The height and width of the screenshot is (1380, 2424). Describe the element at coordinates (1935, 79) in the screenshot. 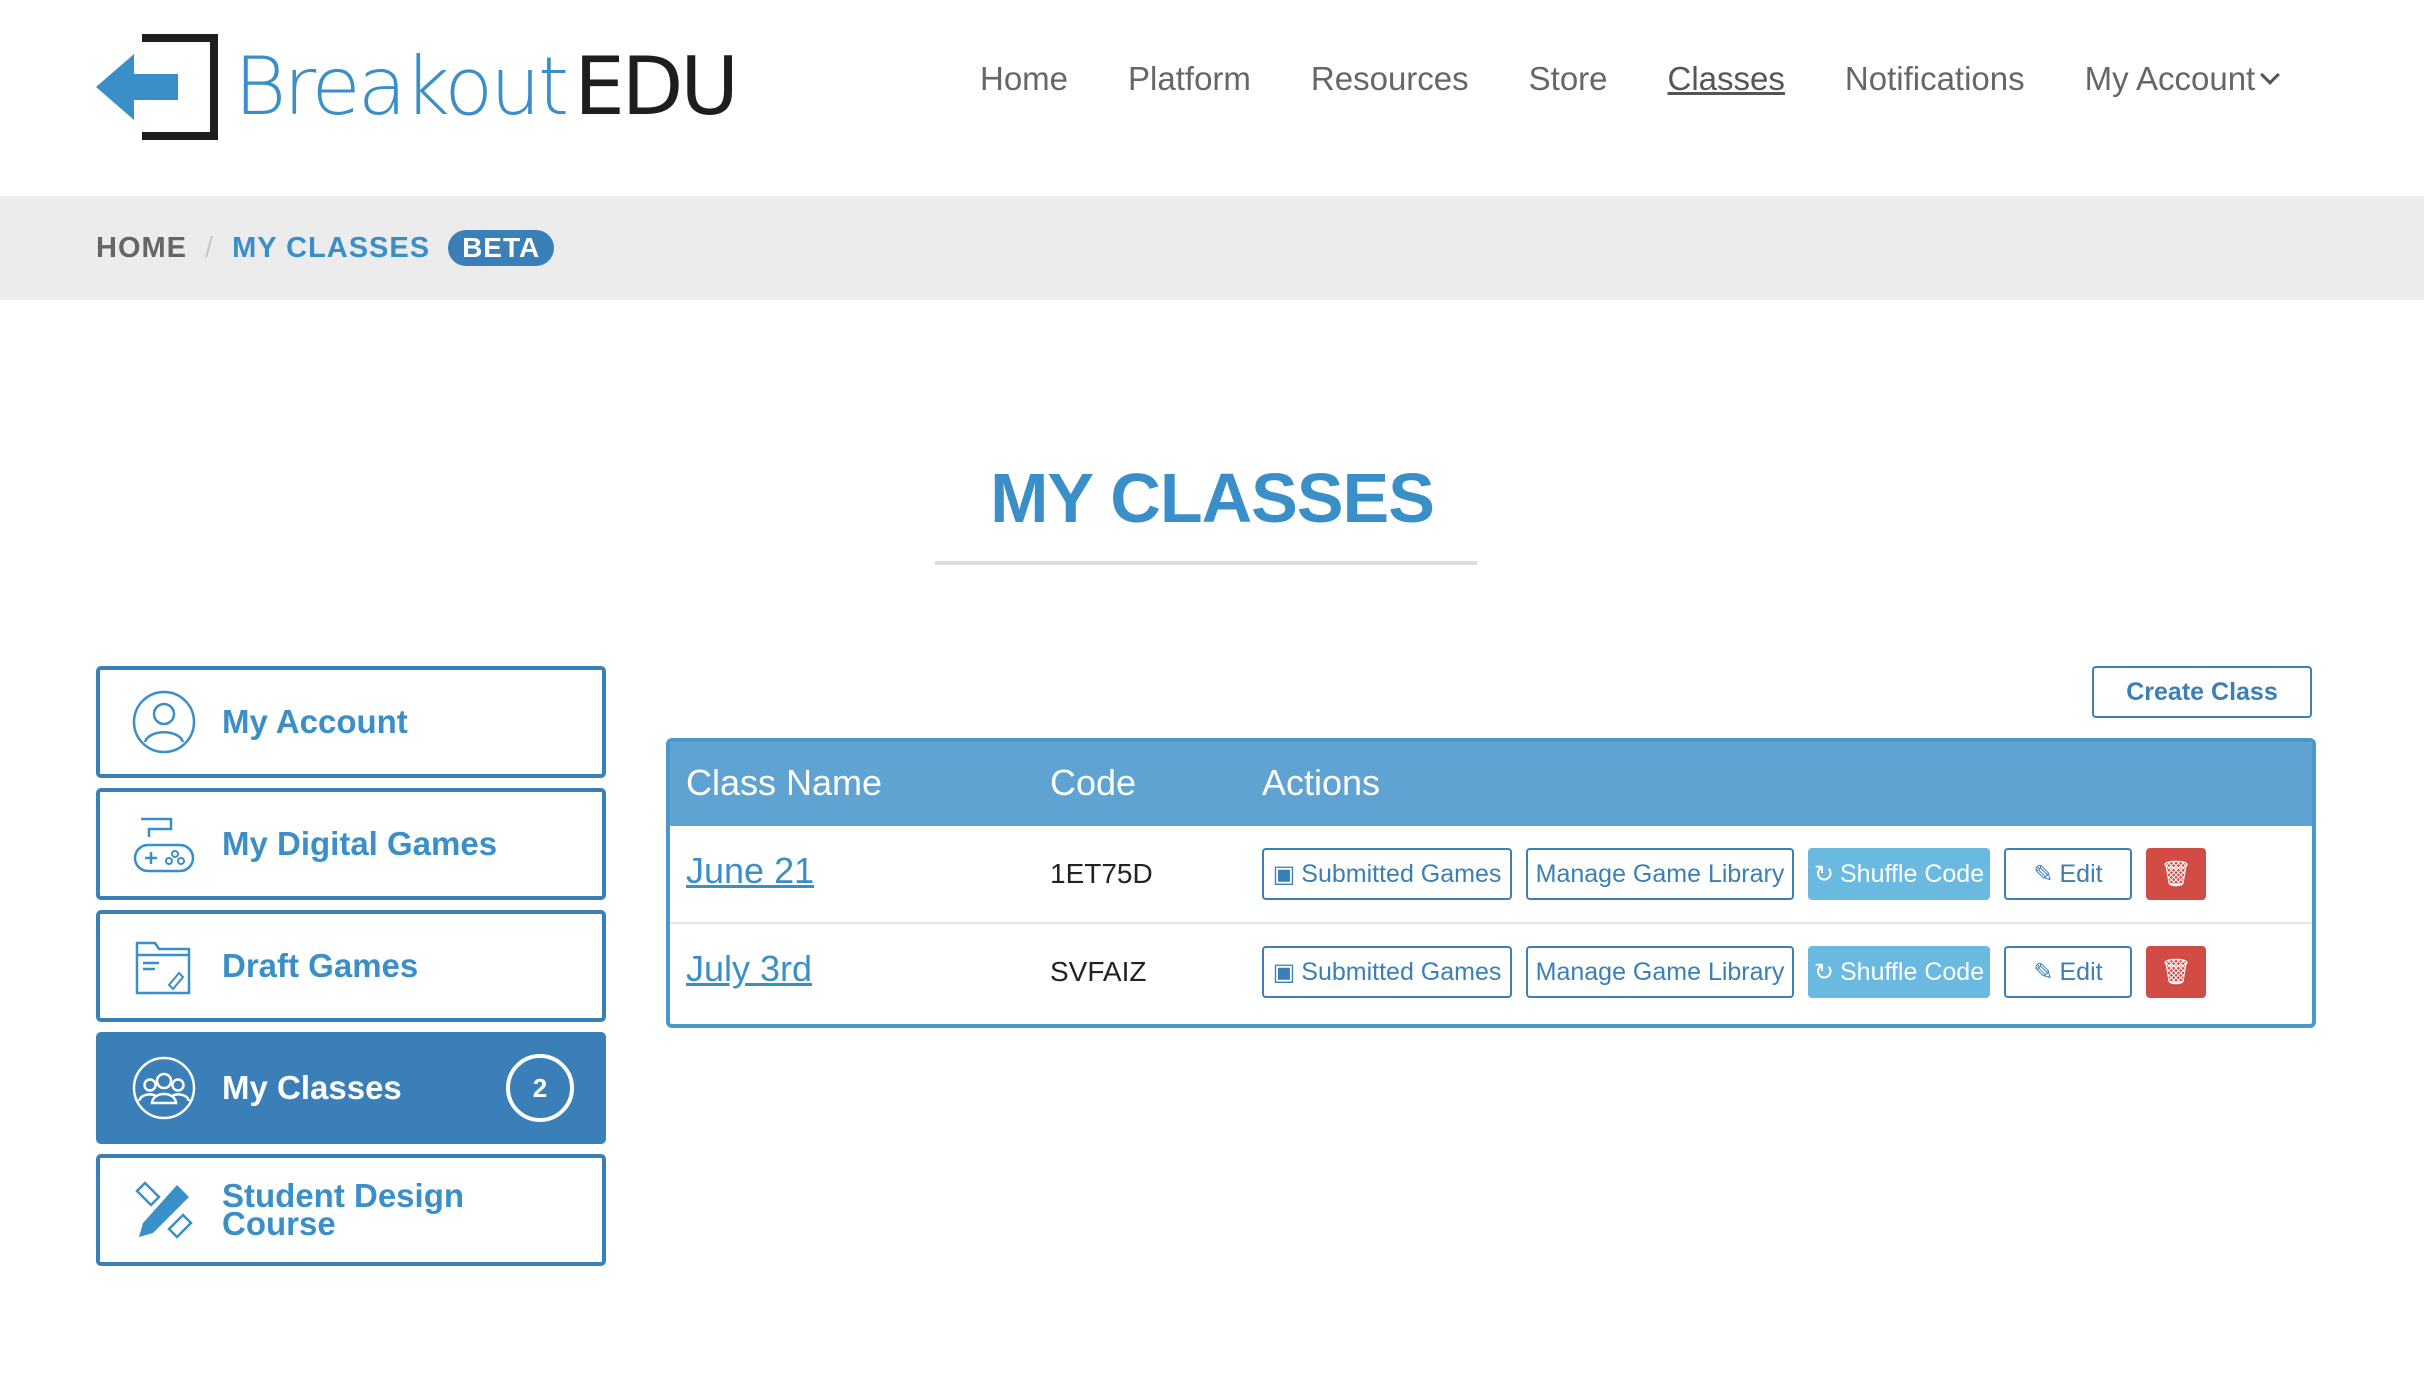

I see `nav-notifications: Notifications` at that location.